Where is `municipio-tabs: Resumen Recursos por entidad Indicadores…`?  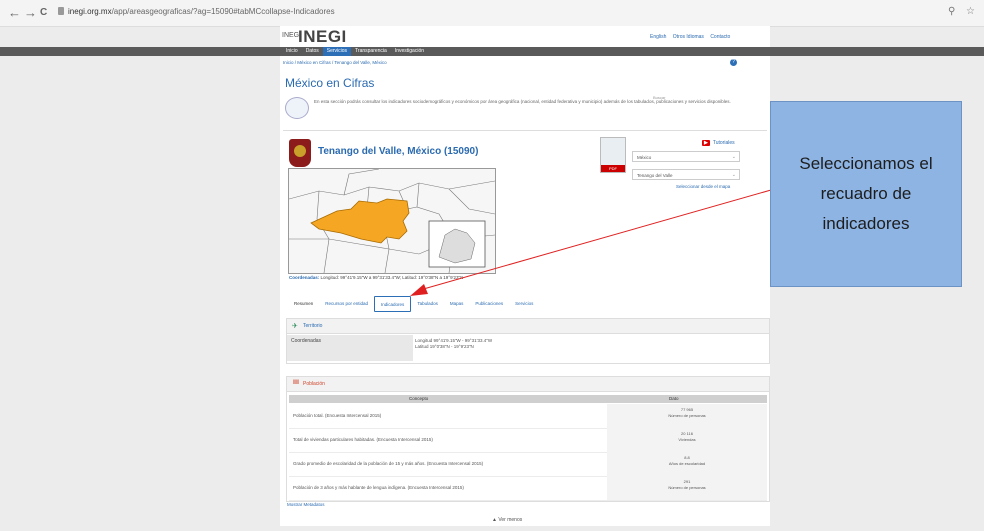 municipio-tabs: Resumen Recursos por entidad Indicadores… is located at coordinates (413, 304).